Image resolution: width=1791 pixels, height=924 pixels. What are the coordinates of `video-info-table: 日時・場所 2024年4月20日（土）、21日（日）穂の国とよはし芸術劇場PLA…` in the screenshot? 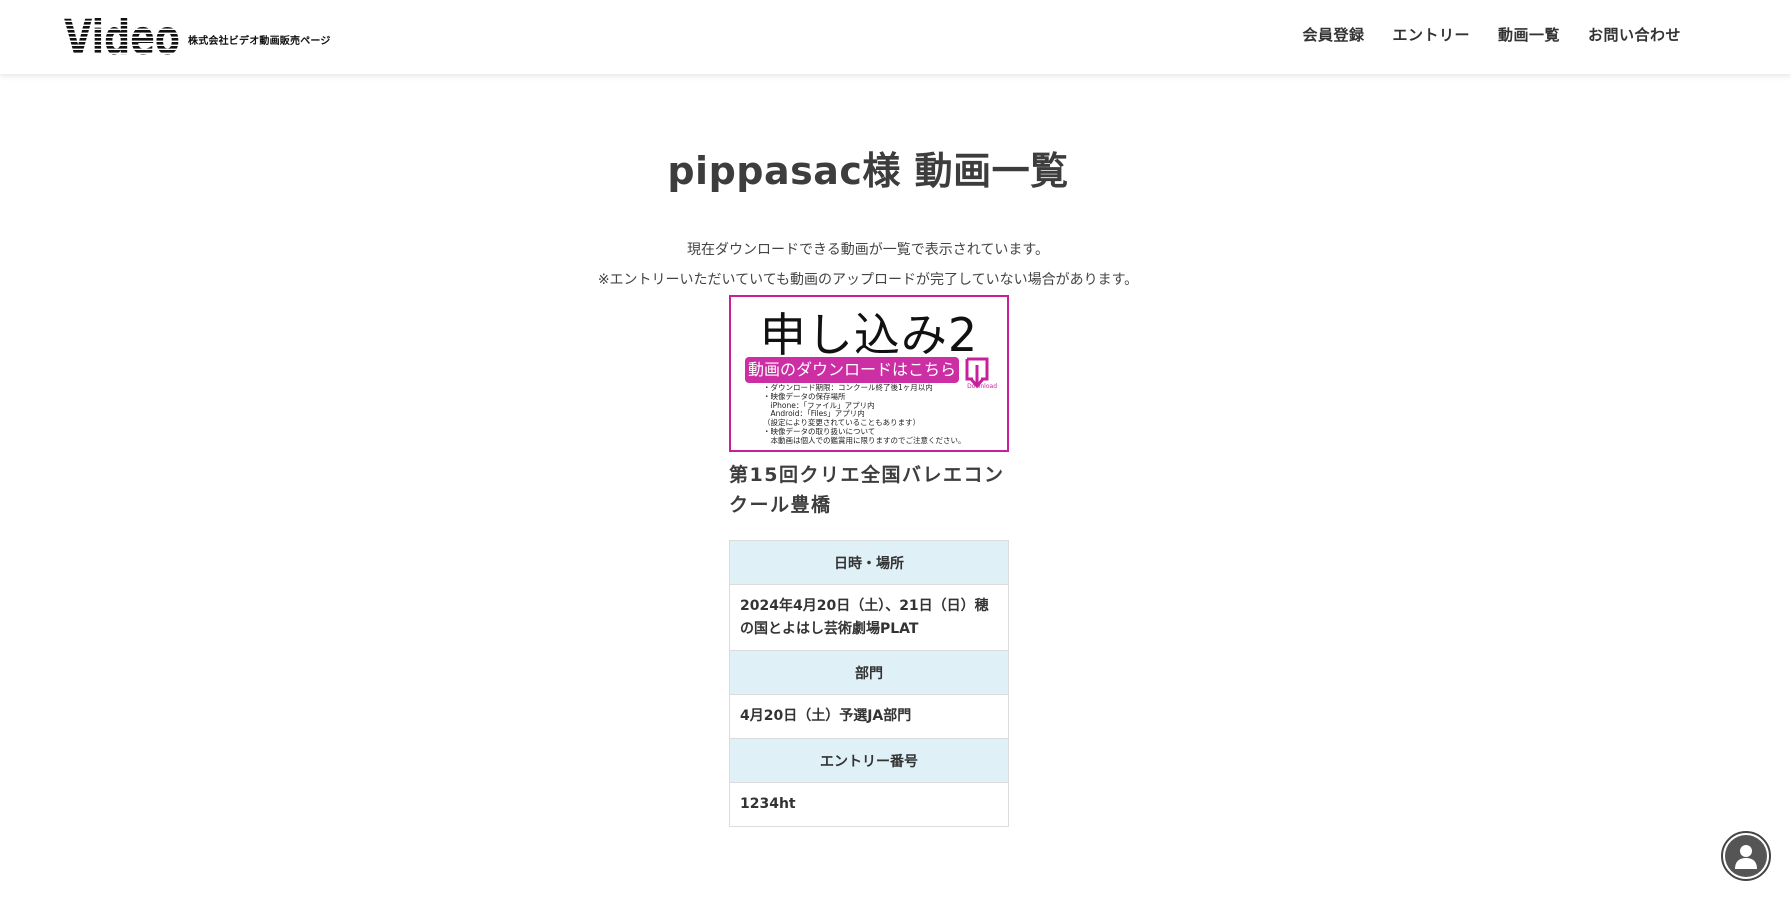 It's located at (869, 683).